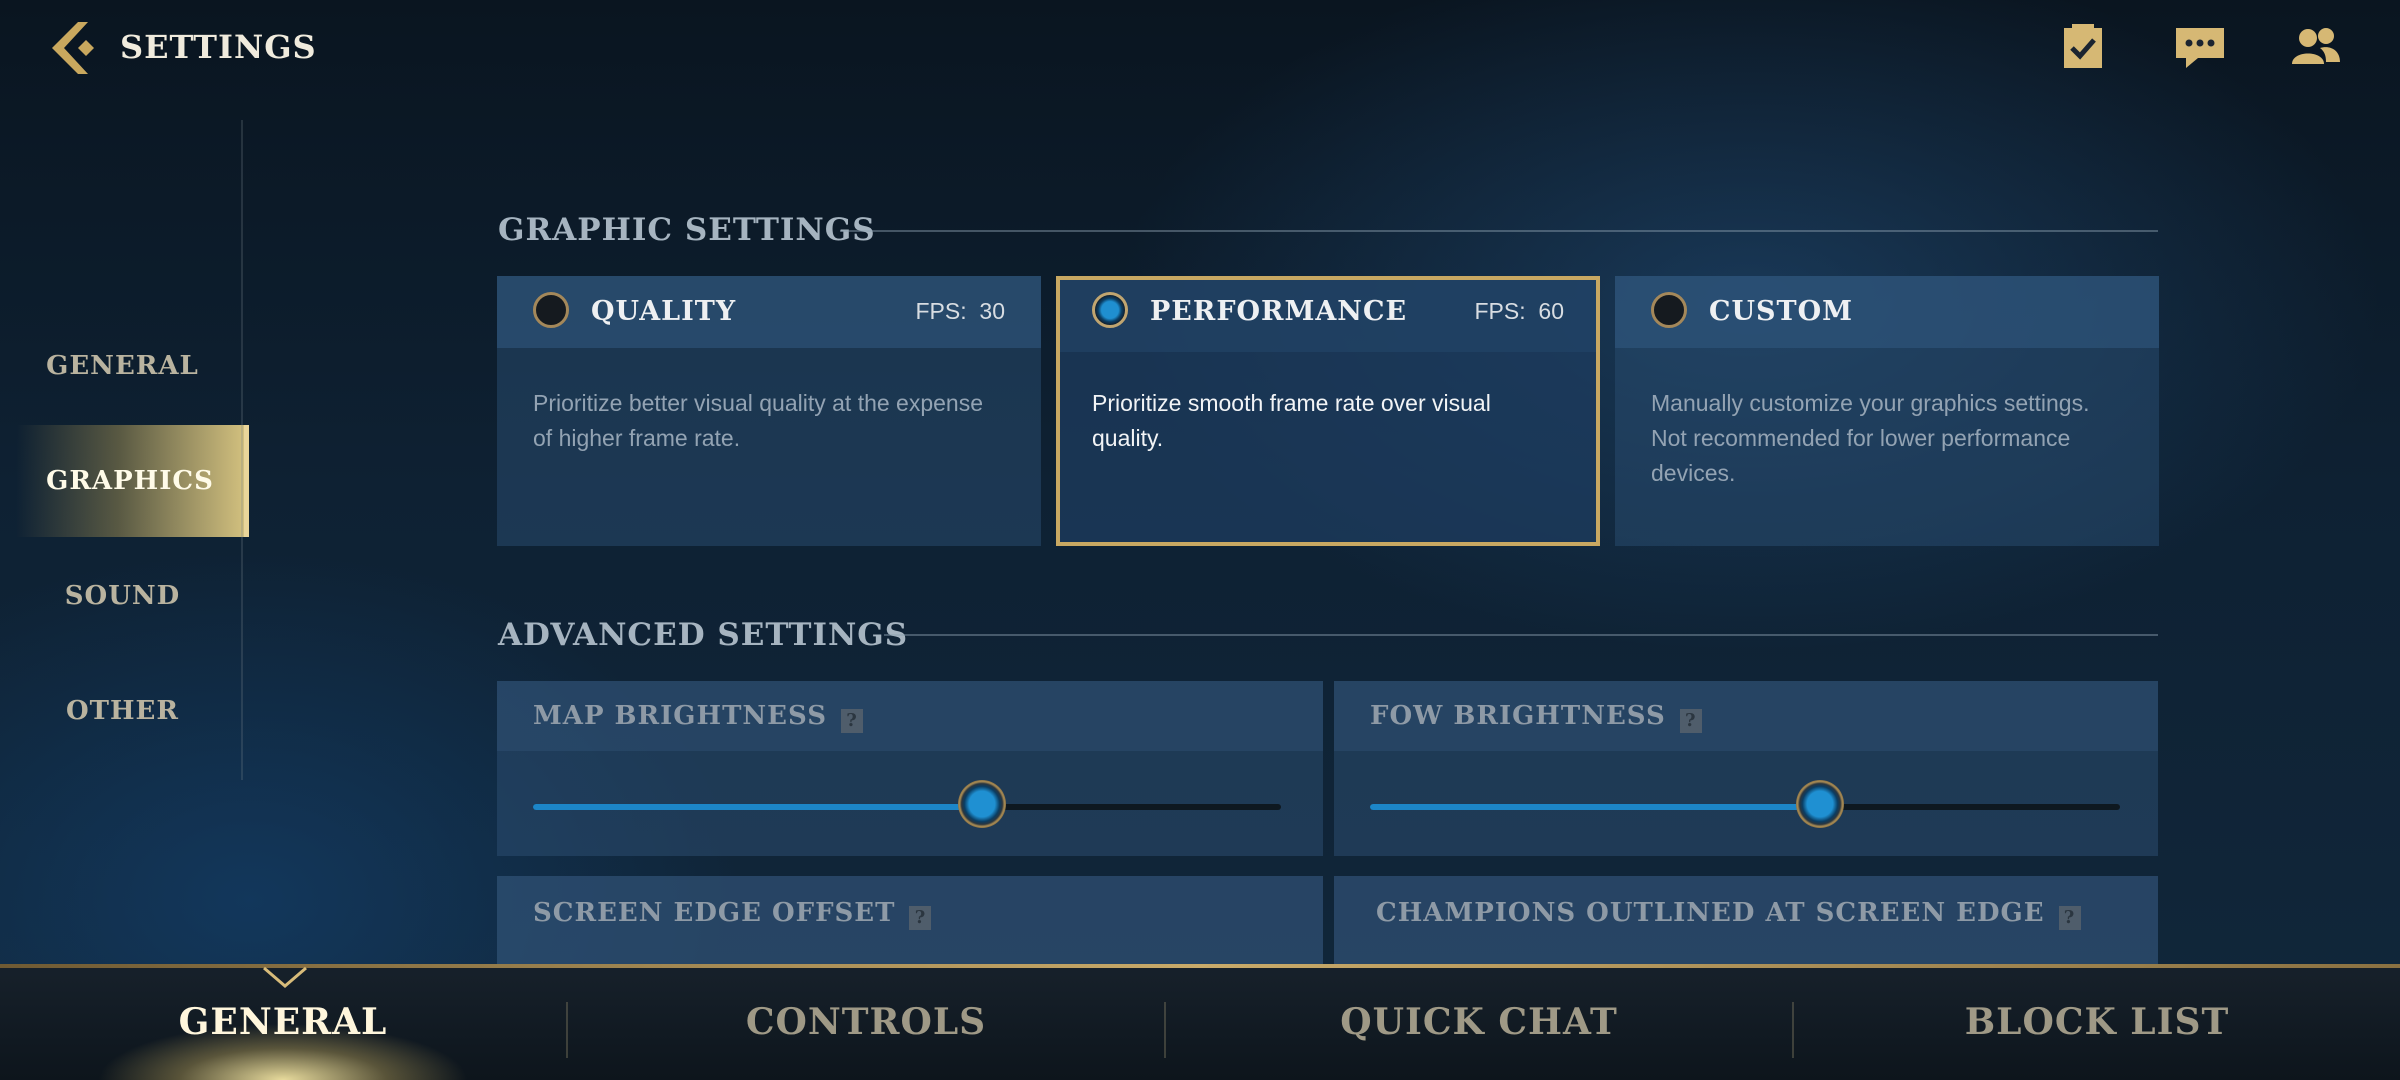 This screenshot has width=2400, height=1080. I want to click on advanced-settings-heading: ADVANCED SETTINGS, so click(703, 635).